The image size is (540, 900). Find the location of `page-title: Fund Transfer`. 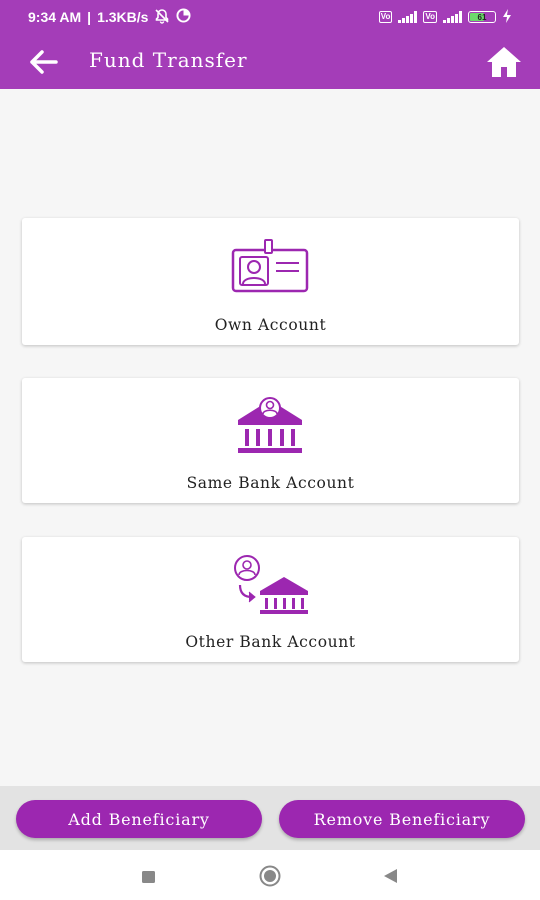

page-title: Fund Transfer is located at coordinates (168, 60).